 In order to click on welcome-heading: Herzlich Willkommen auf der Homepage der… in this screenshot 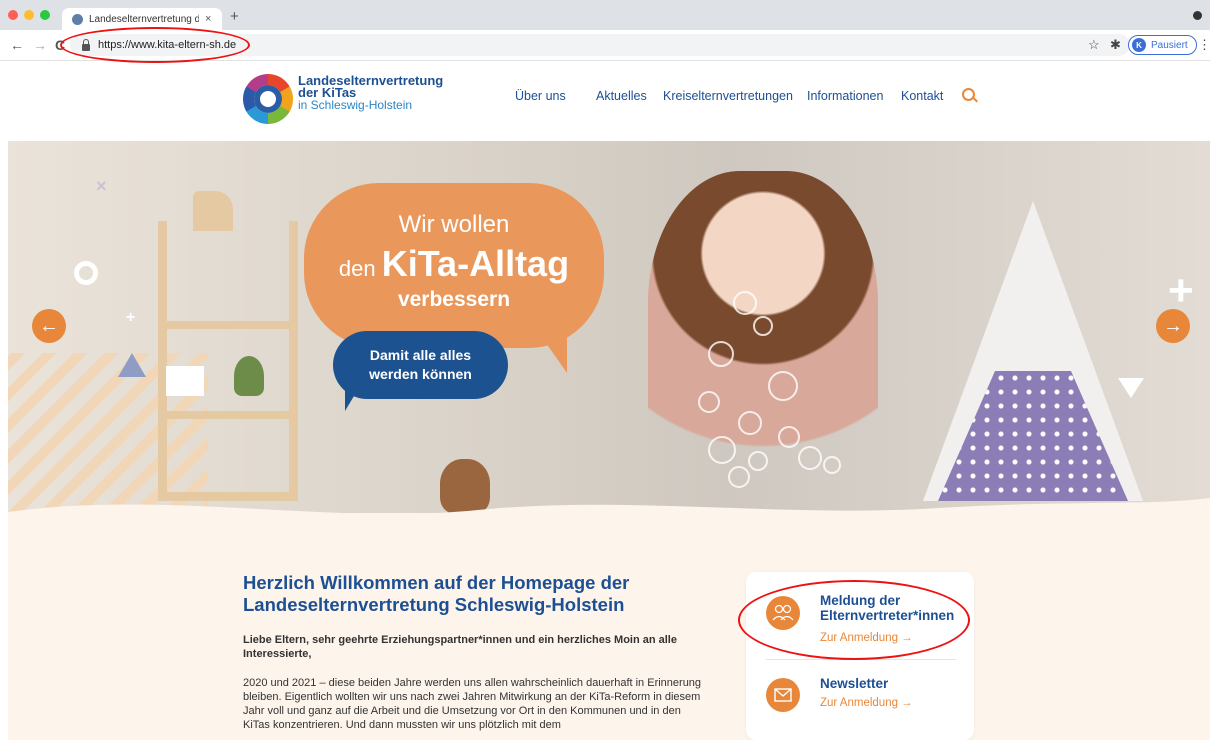, I will do `click(436, 593)`.